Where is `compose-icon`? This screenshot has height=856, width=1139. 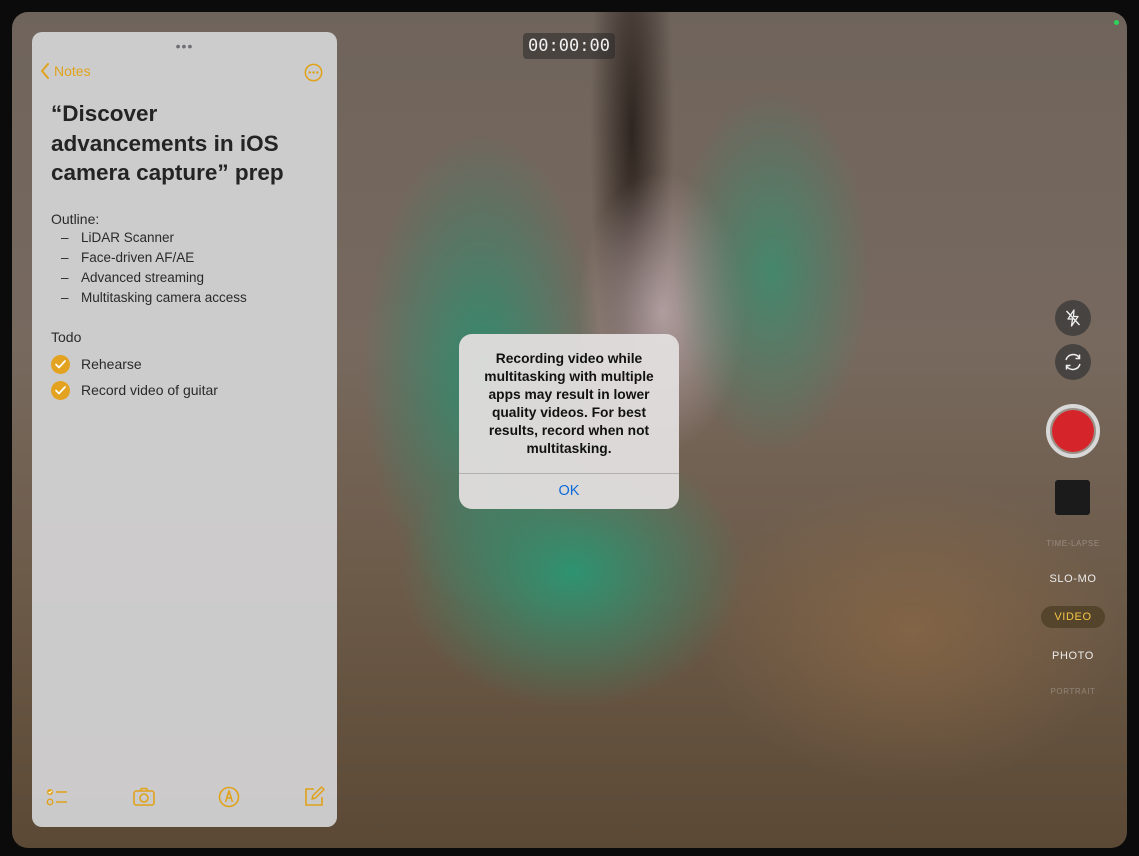
compose-icon is located at coordinates (314, 797).